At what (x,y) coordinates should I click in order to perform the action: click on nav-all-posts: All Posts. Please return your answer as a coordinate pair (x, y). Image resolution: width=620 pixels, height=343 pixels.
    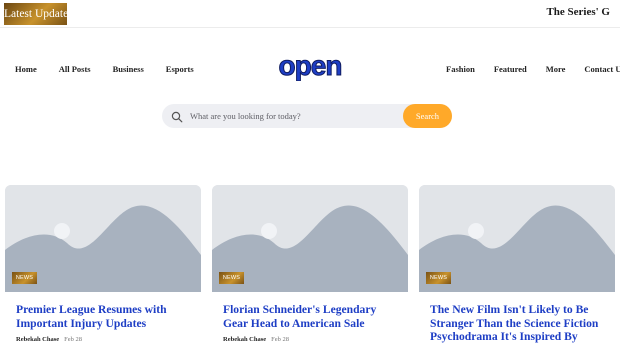
    Looking at the image, I should click on (75, 69).